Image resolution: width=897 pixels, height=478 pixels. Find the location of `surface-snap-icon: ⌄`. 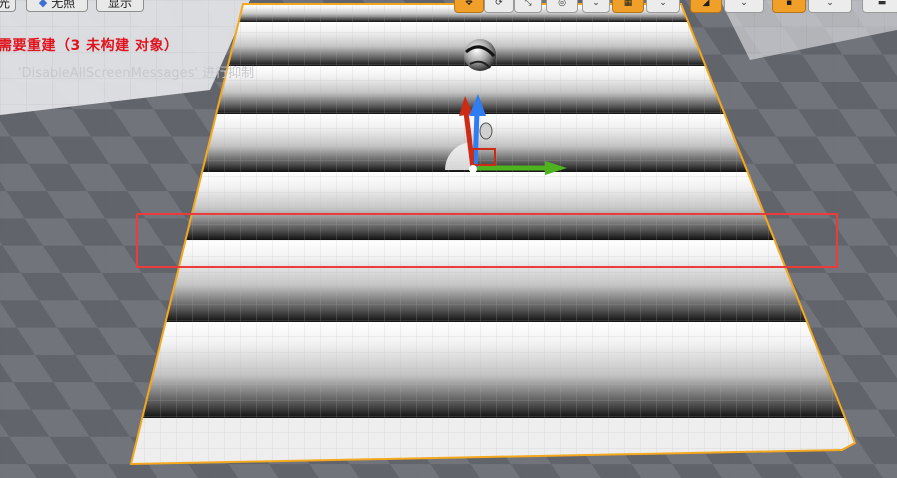

surface-snap-icon: ⌄ is located at coordinates (596, 4).